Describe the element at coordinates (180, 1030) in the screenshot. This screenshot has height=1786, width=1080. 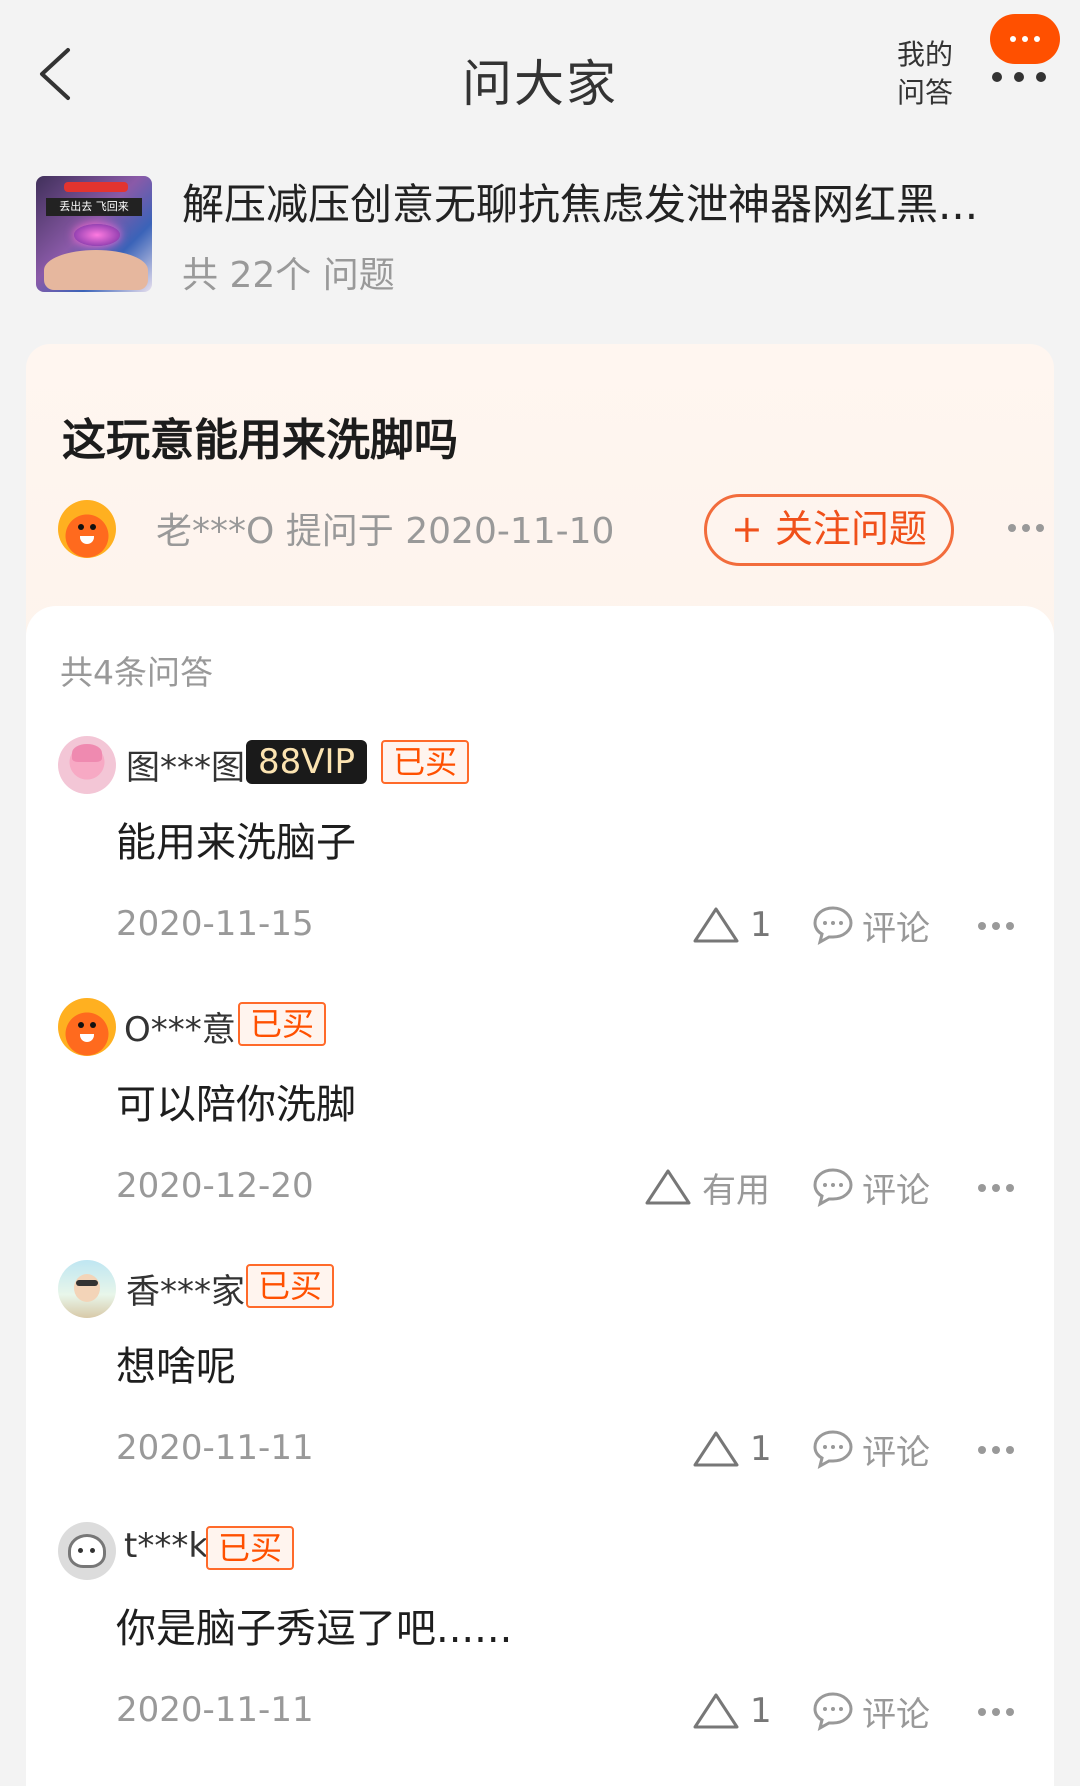
I see `answer-user: O***意` at that location.